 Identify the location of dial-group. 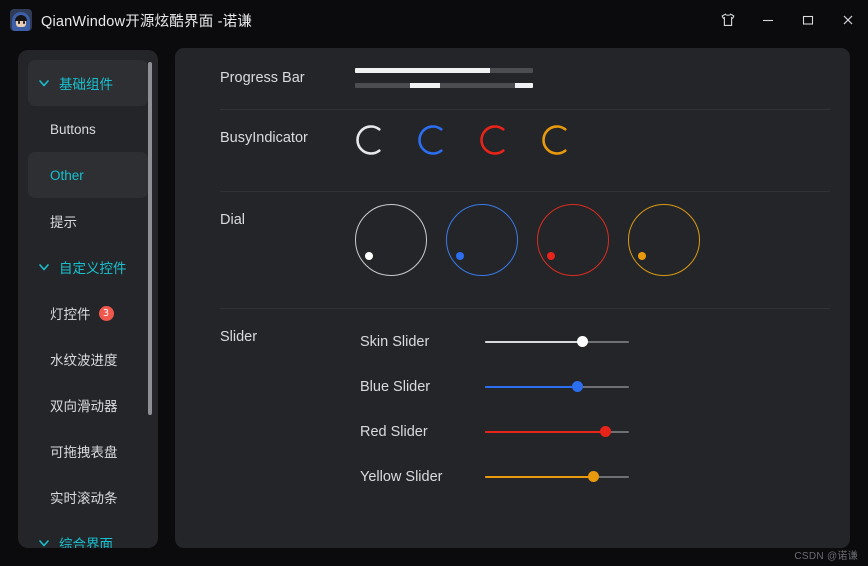
(527, 240).